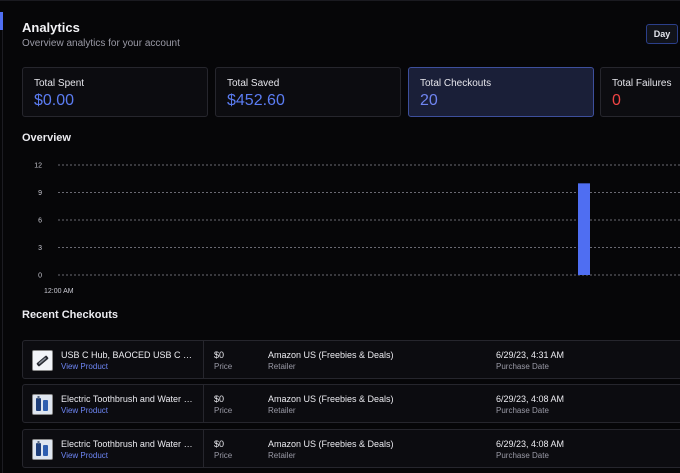 Image resolution: width=680 pixels, height=473 pixels. Describe the element at coordinates (584, 229) in the screenshot. I see `chart-bar` at that location.